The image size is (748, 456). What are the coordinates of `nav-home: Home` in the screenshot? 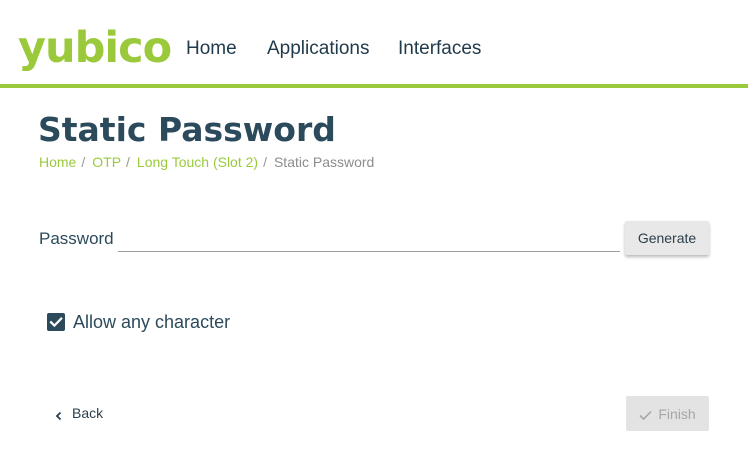 It's located at (211, 49).